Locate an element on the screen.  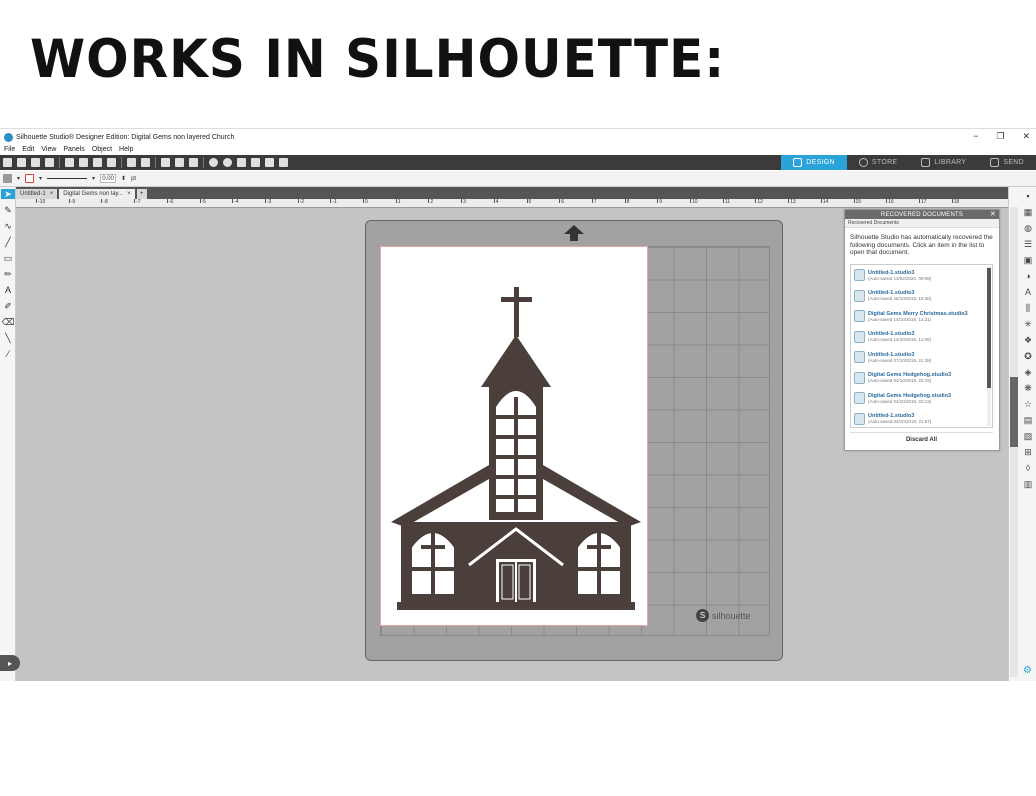
cut-icon is located at coordinates (69, 162).